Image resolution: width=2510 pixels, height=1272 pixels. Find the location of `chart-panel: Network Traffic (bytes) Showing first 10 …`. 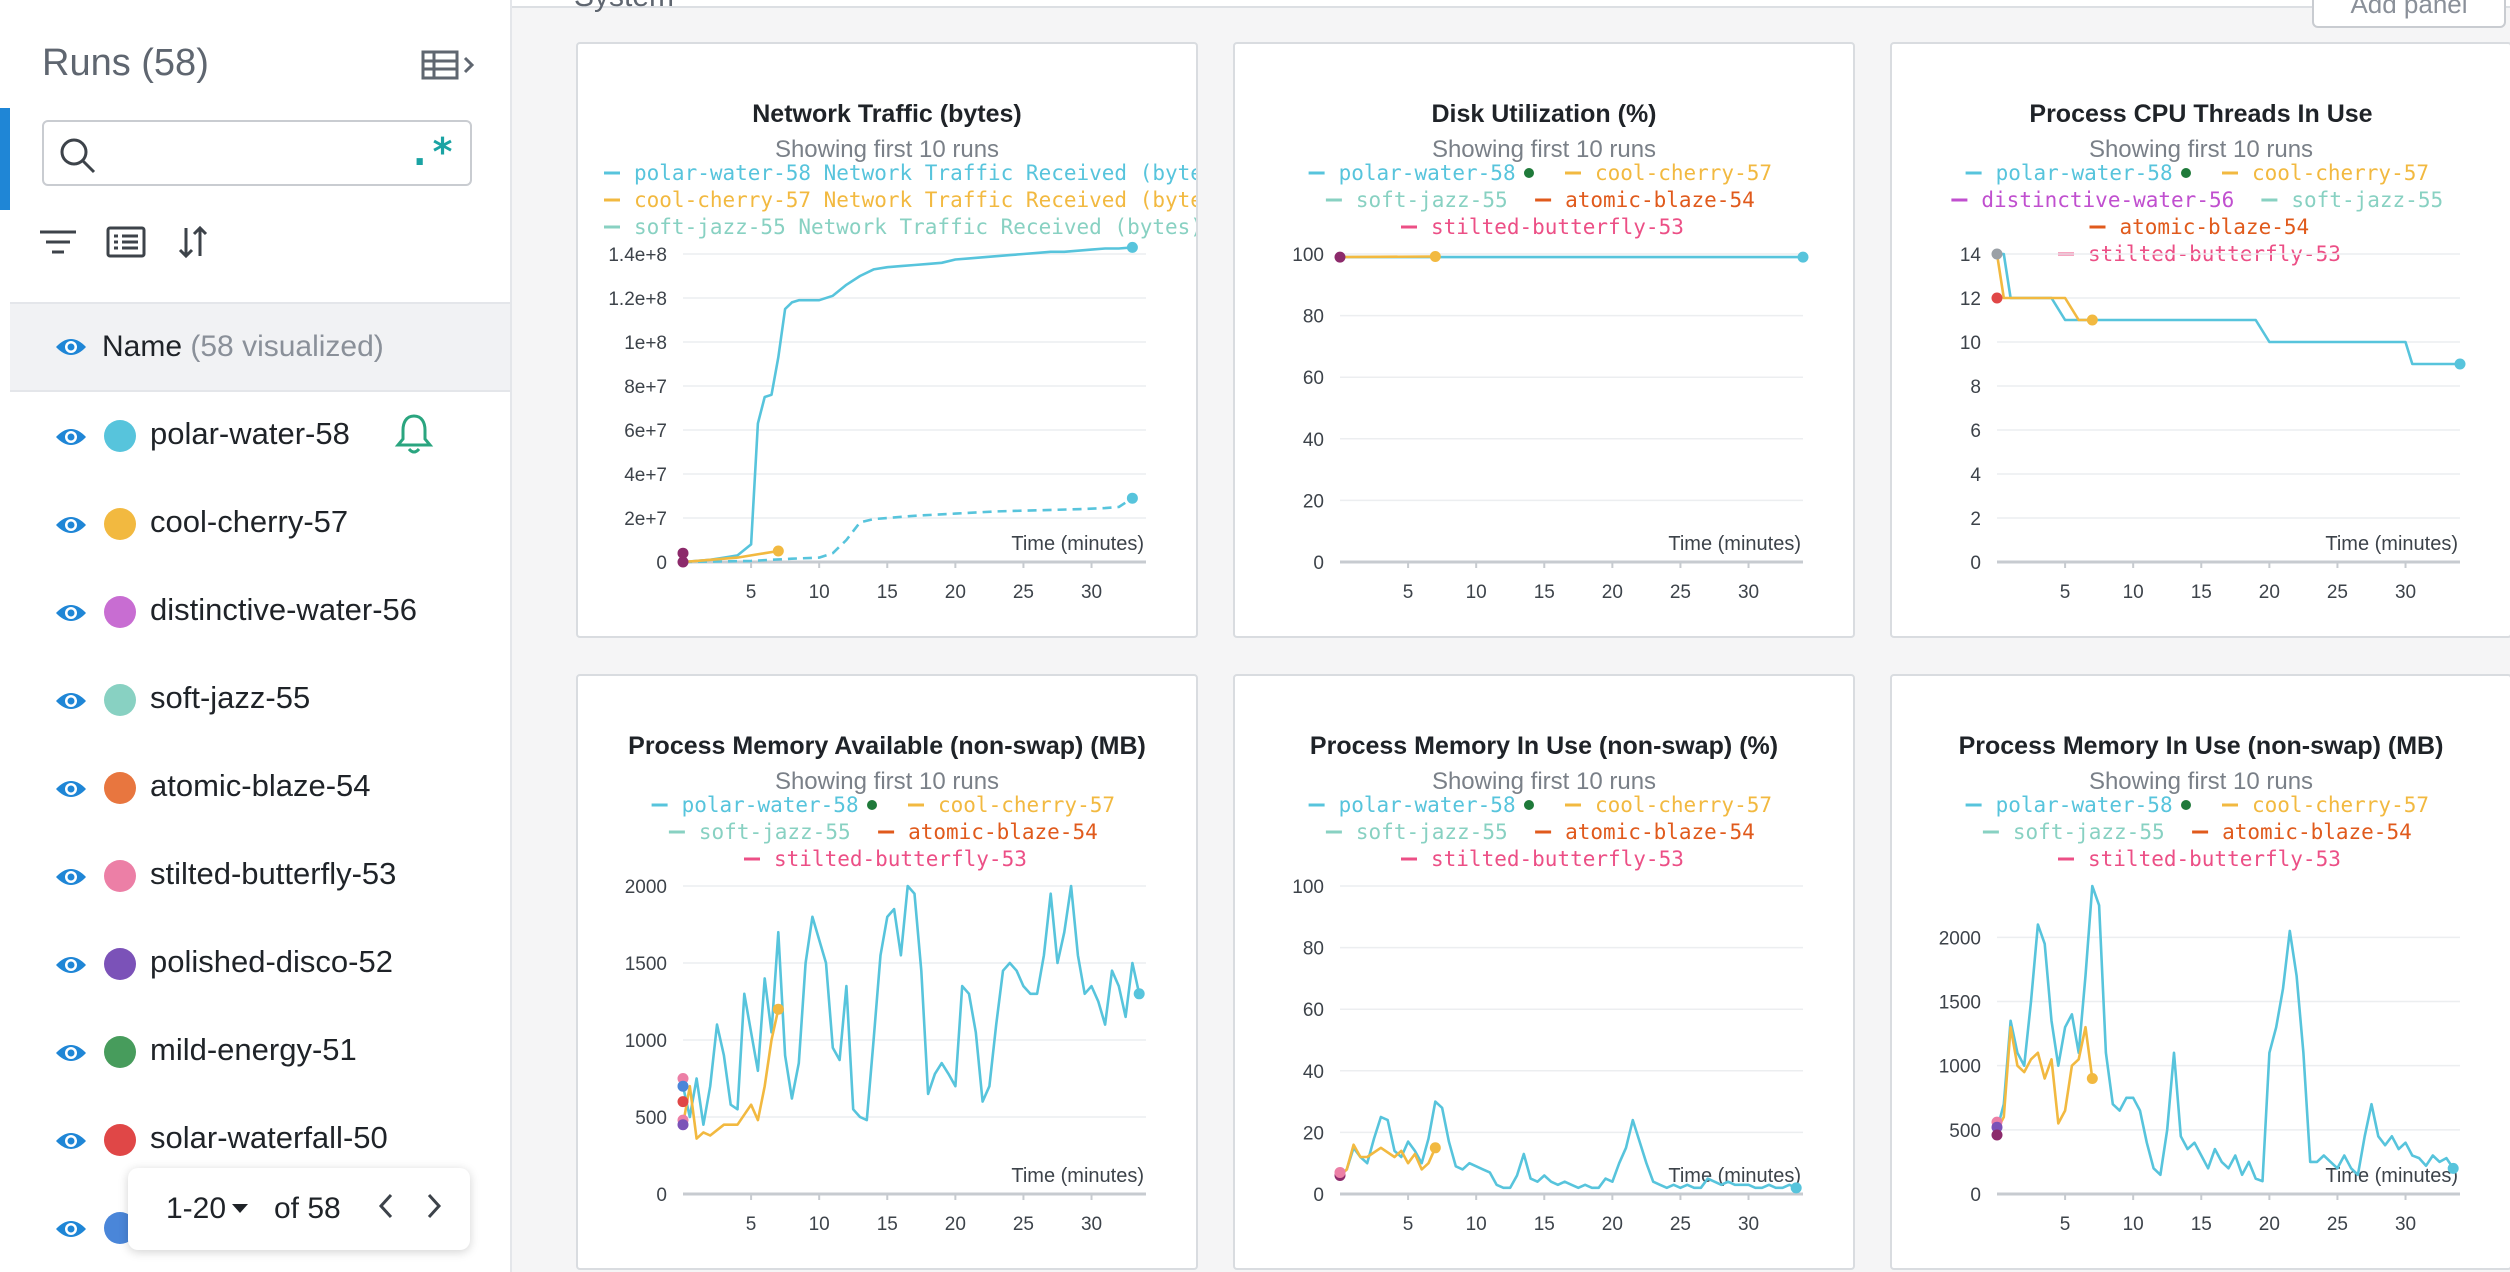

chart-panel: Network Traffic (bytes) Showing first 10 … is located at coordinates (887, 340).